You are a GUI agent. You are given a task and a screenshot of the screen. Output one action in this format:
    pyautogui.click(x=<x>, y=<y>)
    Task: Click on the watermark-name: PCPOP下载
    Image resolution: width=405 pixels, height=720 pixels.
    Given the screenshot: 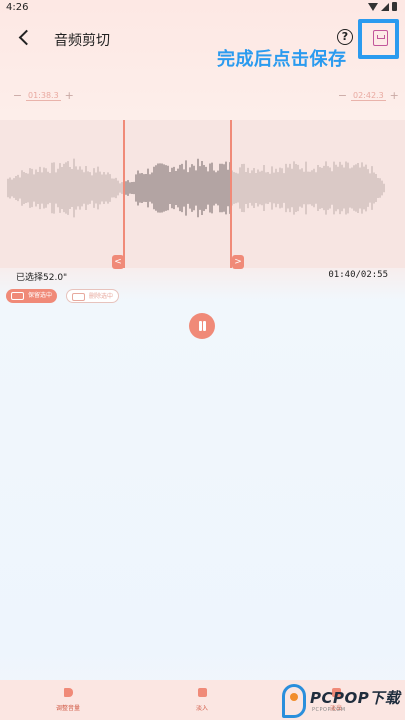 What is the action you would take?
    pyautogui.click(x=355, y=698)
    